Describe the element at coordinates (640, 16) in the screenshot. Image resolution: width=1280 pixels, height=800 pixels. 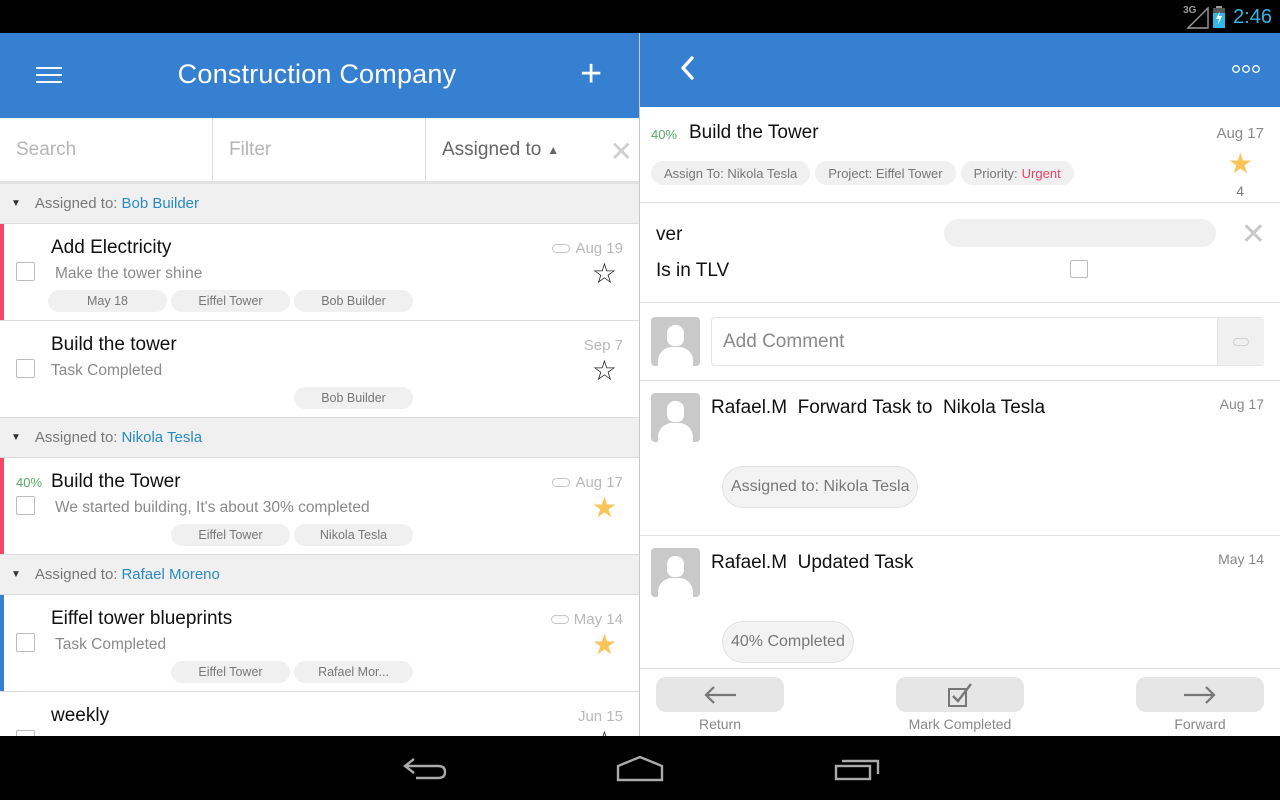
I see `status-bar: 3G 2:46` at that location.